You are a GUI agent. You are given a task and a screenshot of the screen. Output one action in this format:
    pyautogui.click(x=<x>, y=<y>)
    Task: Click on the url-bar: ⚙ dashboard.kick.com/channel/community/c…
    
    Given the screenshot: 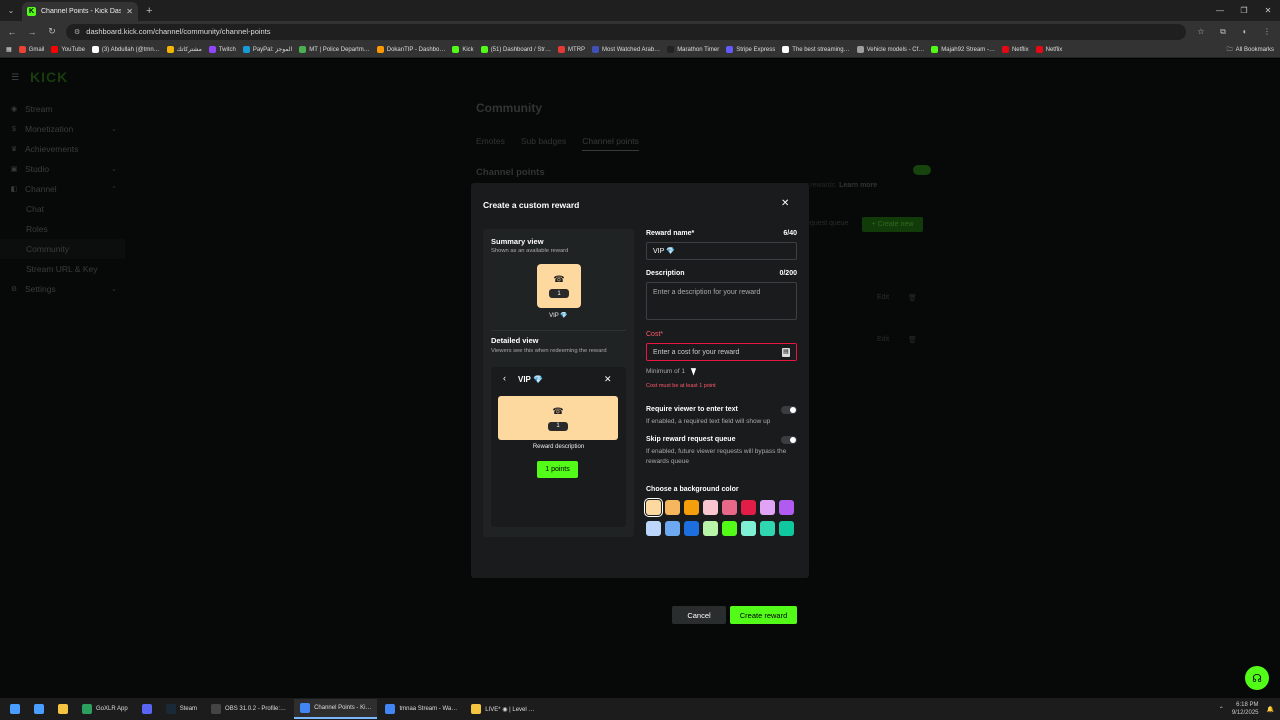 What is the action you would take?
    pyautogui.click(x=626, y=31)
    